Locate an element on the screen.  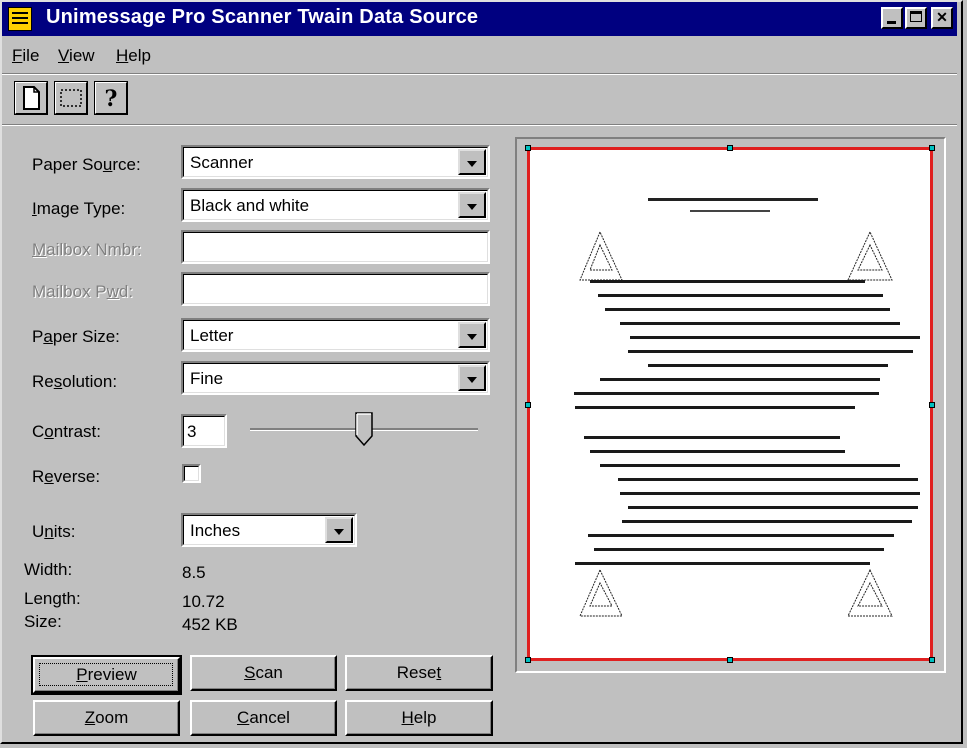
select-area-button is located at coordinates (71, 98).